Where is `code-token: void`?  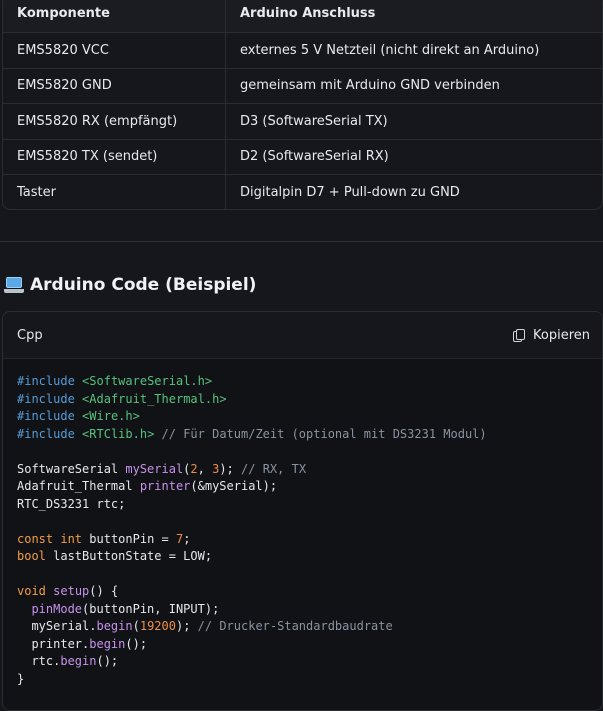 code-token: void is located at coordinates (31, 591).